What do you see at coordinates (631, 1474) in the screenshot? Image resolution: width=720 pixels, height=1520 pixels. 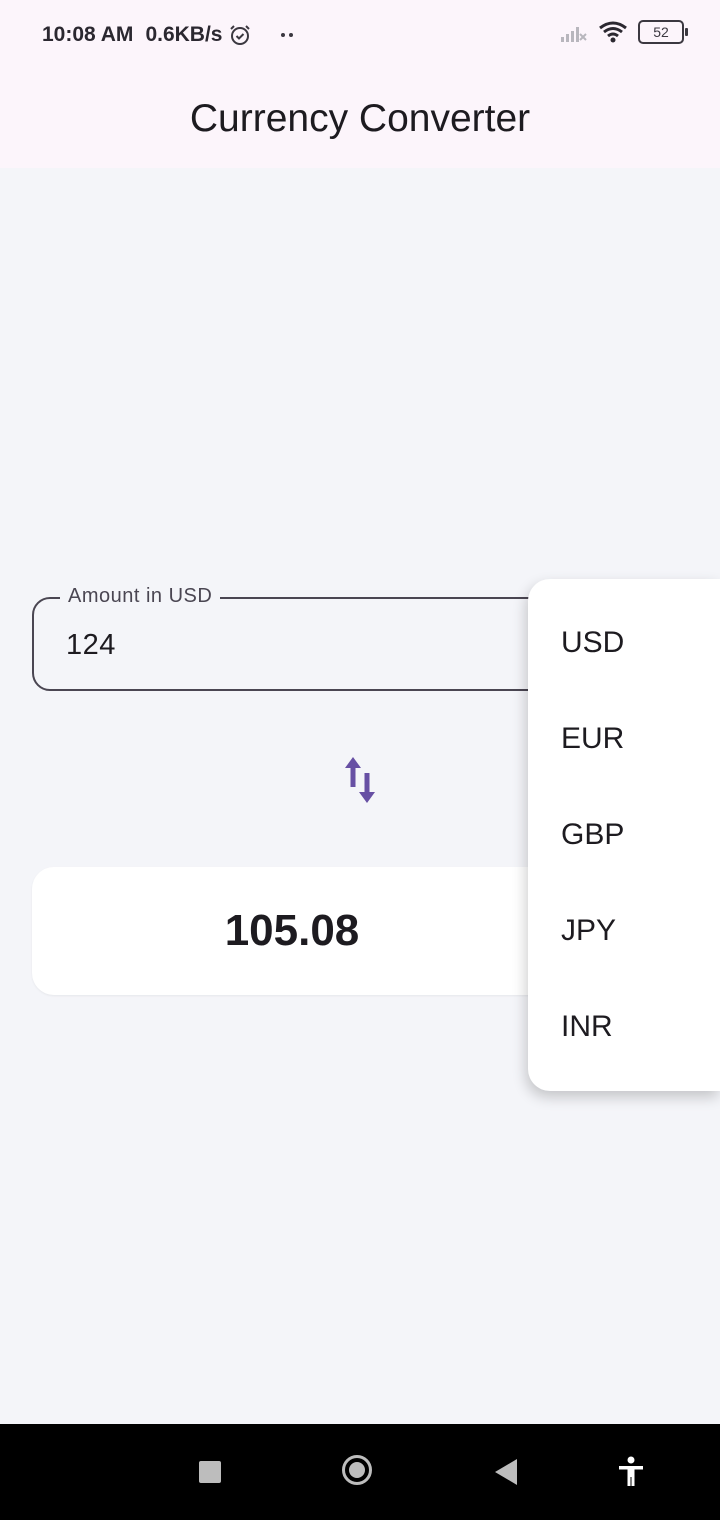 I see `accessibility-icon` at bounding box center [631, 1474].